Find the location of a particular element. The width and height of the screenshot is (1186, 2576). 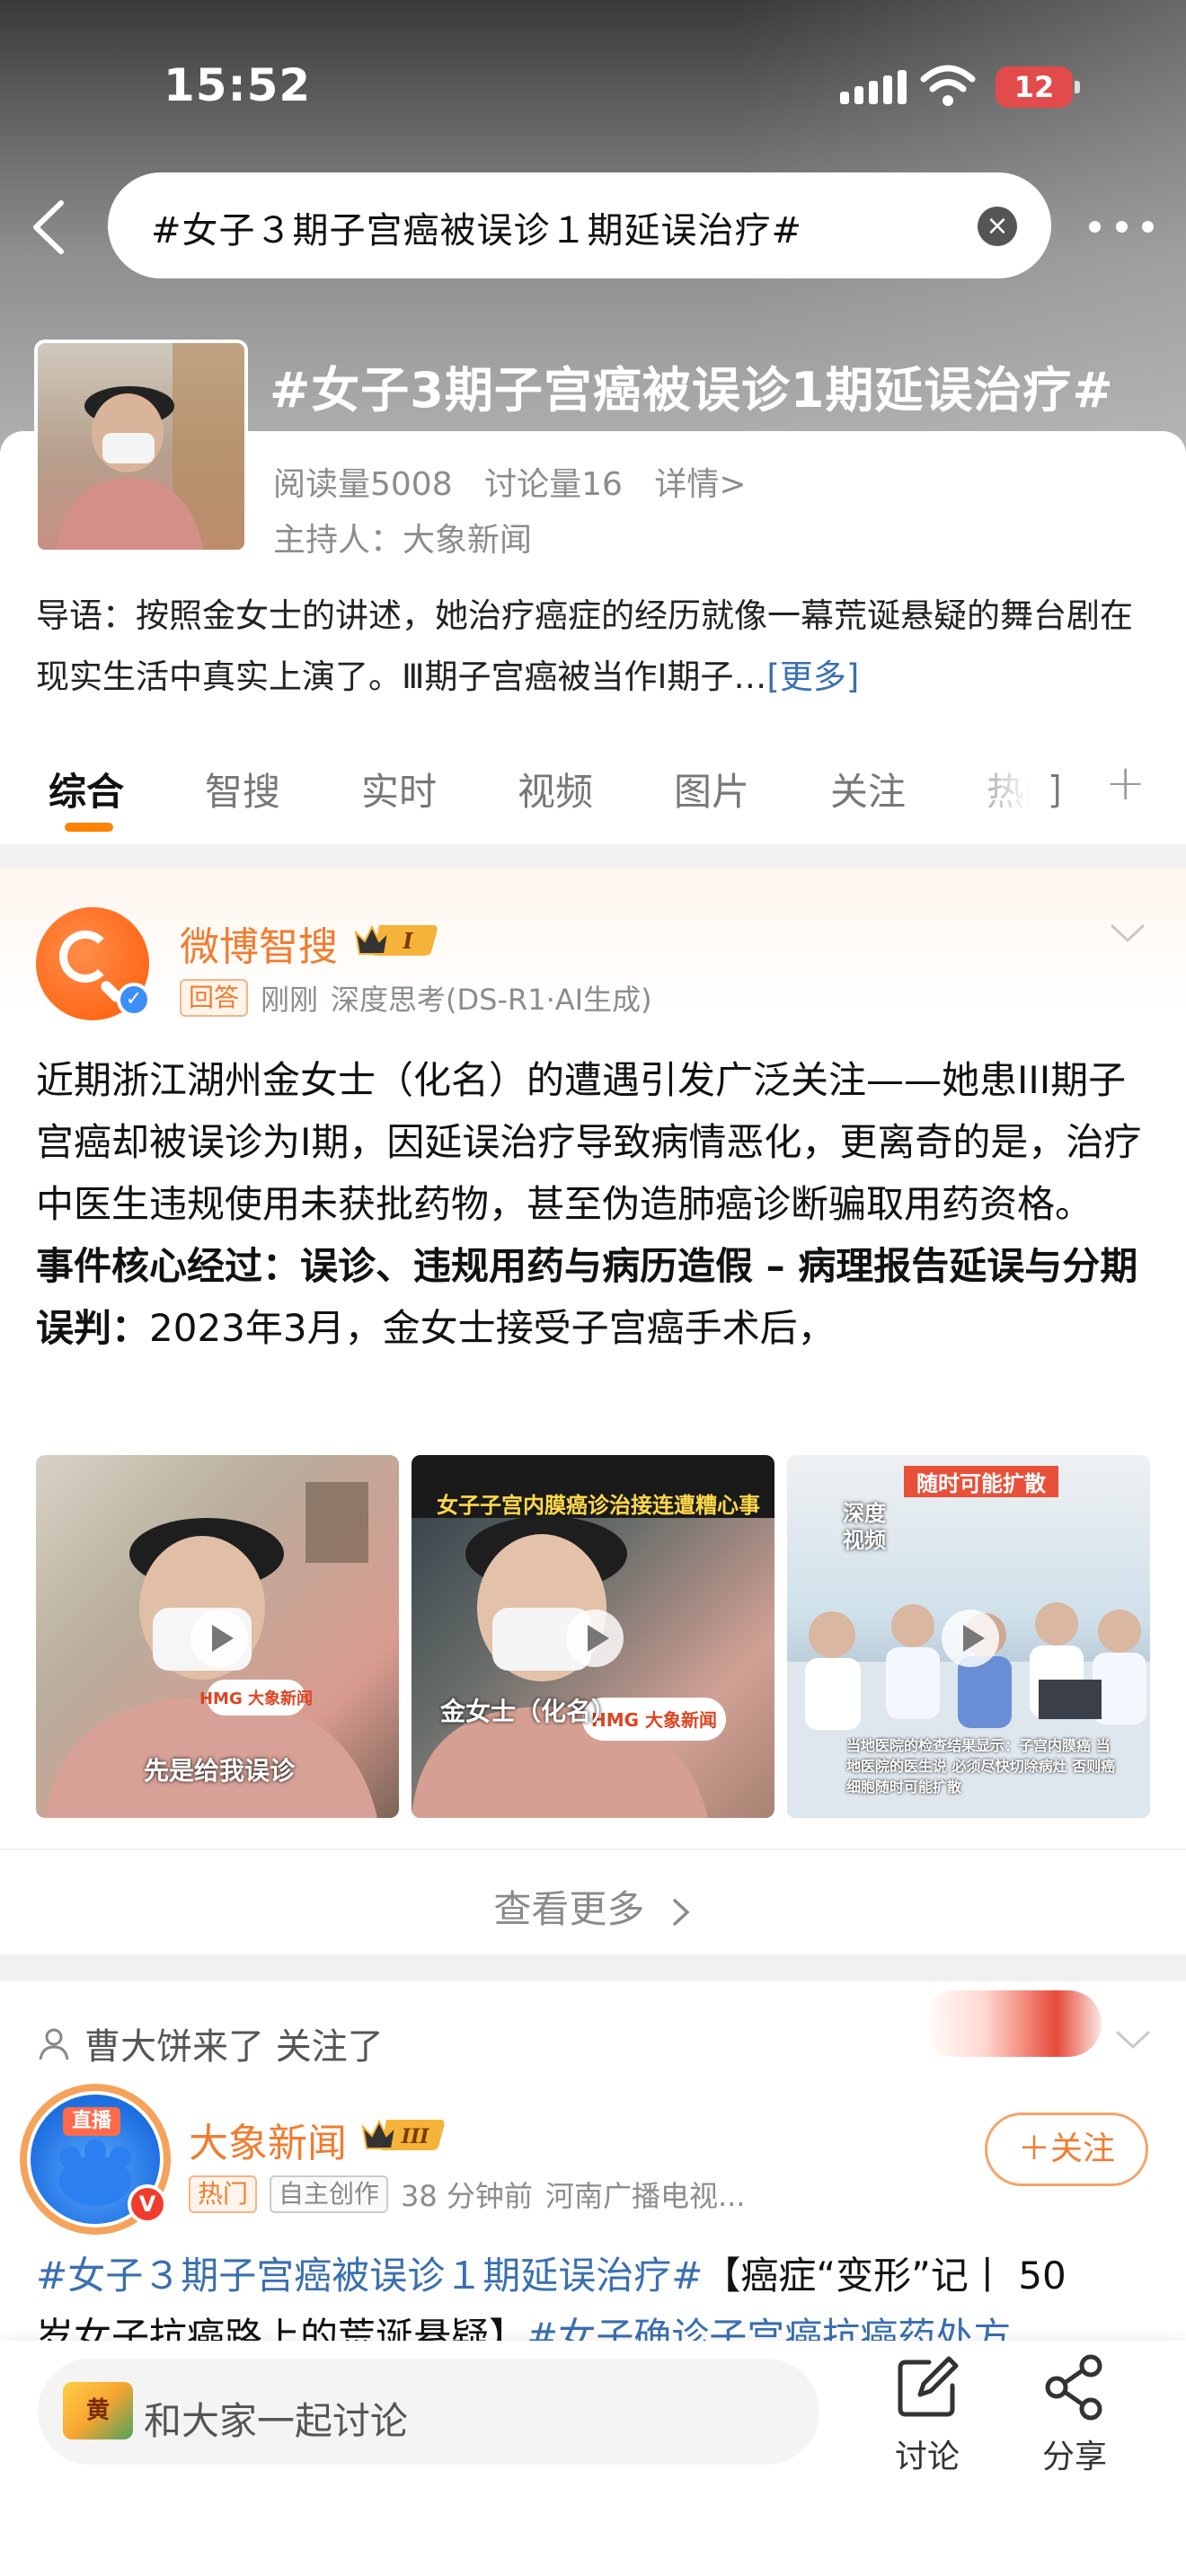

thumb-top-caption: 随时可能扩散 is located at coordinates (981, 1481).